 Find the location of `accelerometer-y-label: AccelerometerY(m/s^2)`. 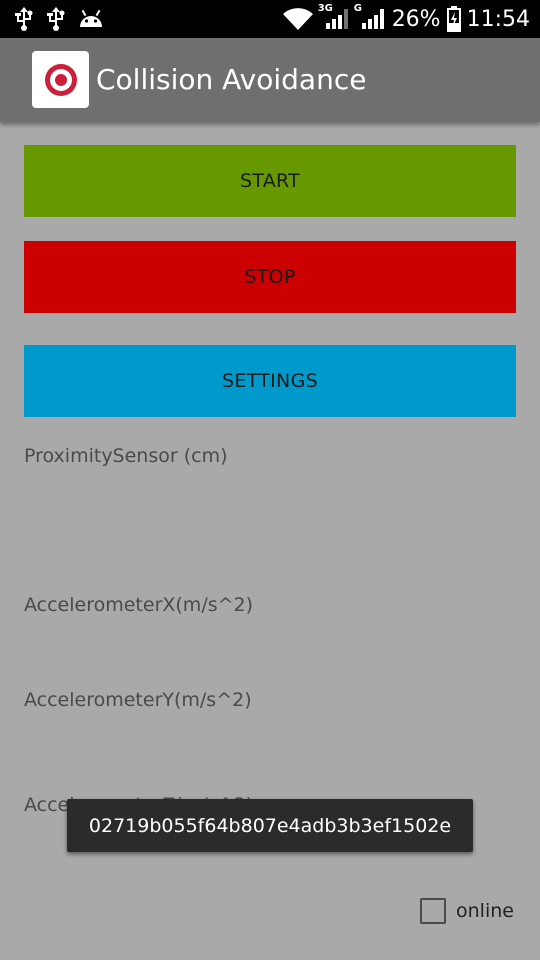

accelerometer-y-label: AccelerometerY(m/s^2) is located at coordinates (138, 700).